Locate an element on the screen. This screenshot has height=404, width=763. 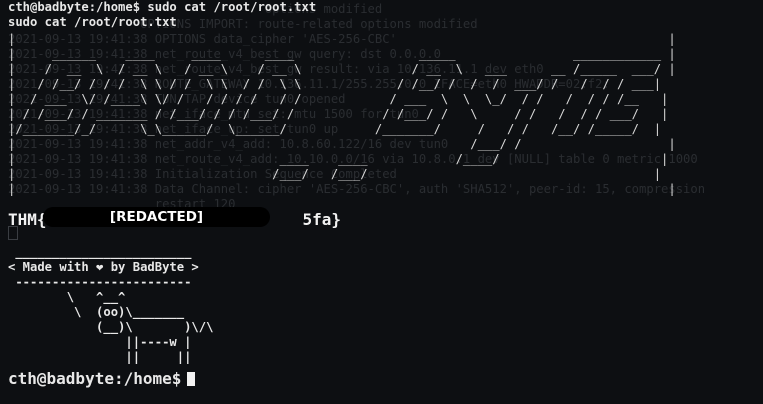
banner-art-line: | /___/ / | is located at coordinates (342, 144).